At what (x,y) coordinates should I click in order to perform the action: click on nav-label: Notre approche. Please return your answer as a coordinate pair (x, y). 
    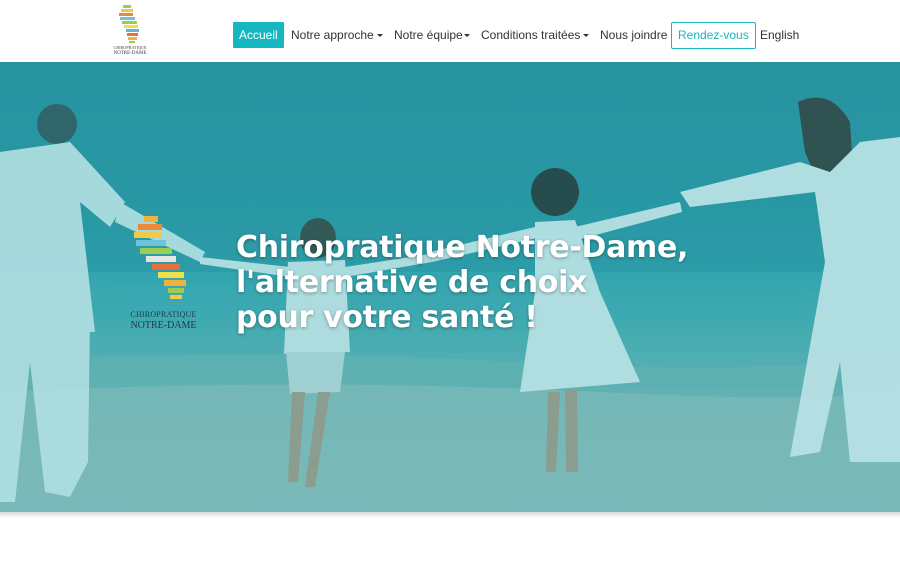
    Looking at the image, I should click on (332, 35).